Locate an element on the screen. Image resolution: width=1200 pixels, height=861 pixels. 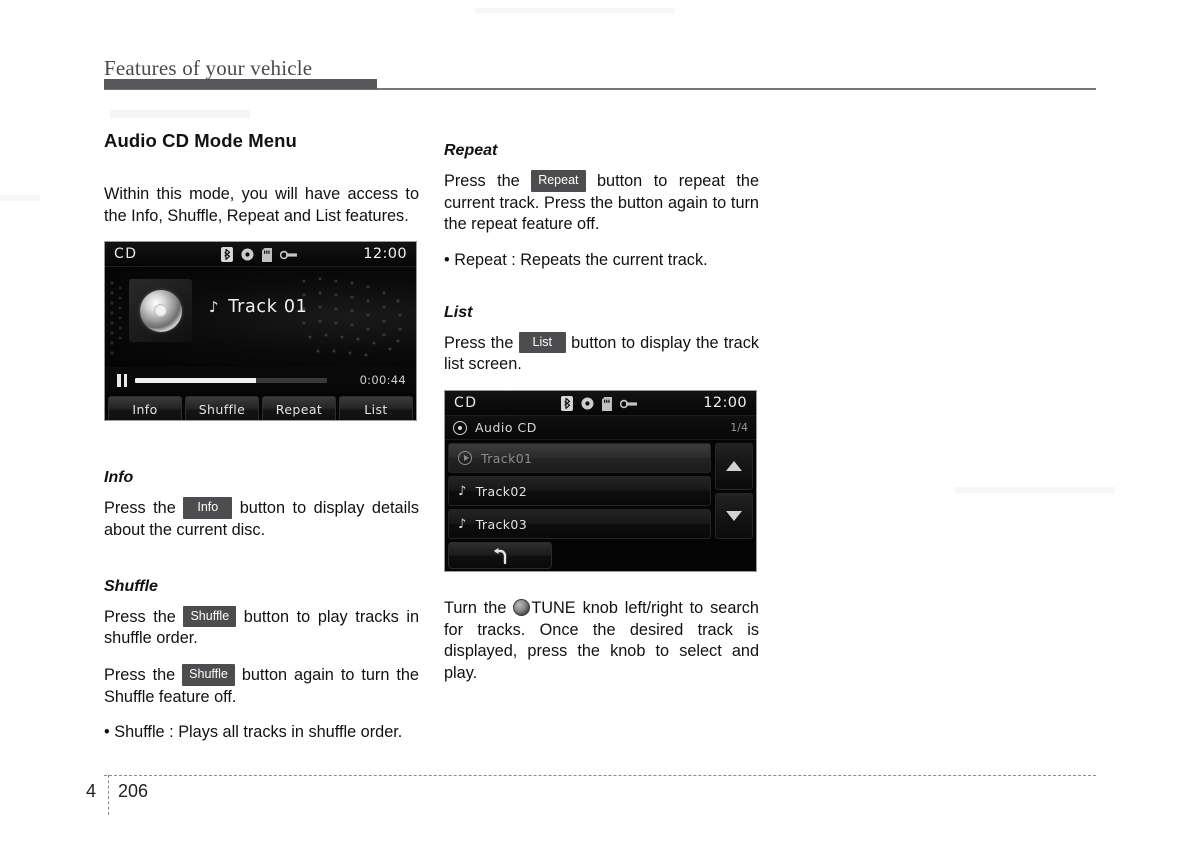
triangle-down-icon is located at coordinates (734, 515).